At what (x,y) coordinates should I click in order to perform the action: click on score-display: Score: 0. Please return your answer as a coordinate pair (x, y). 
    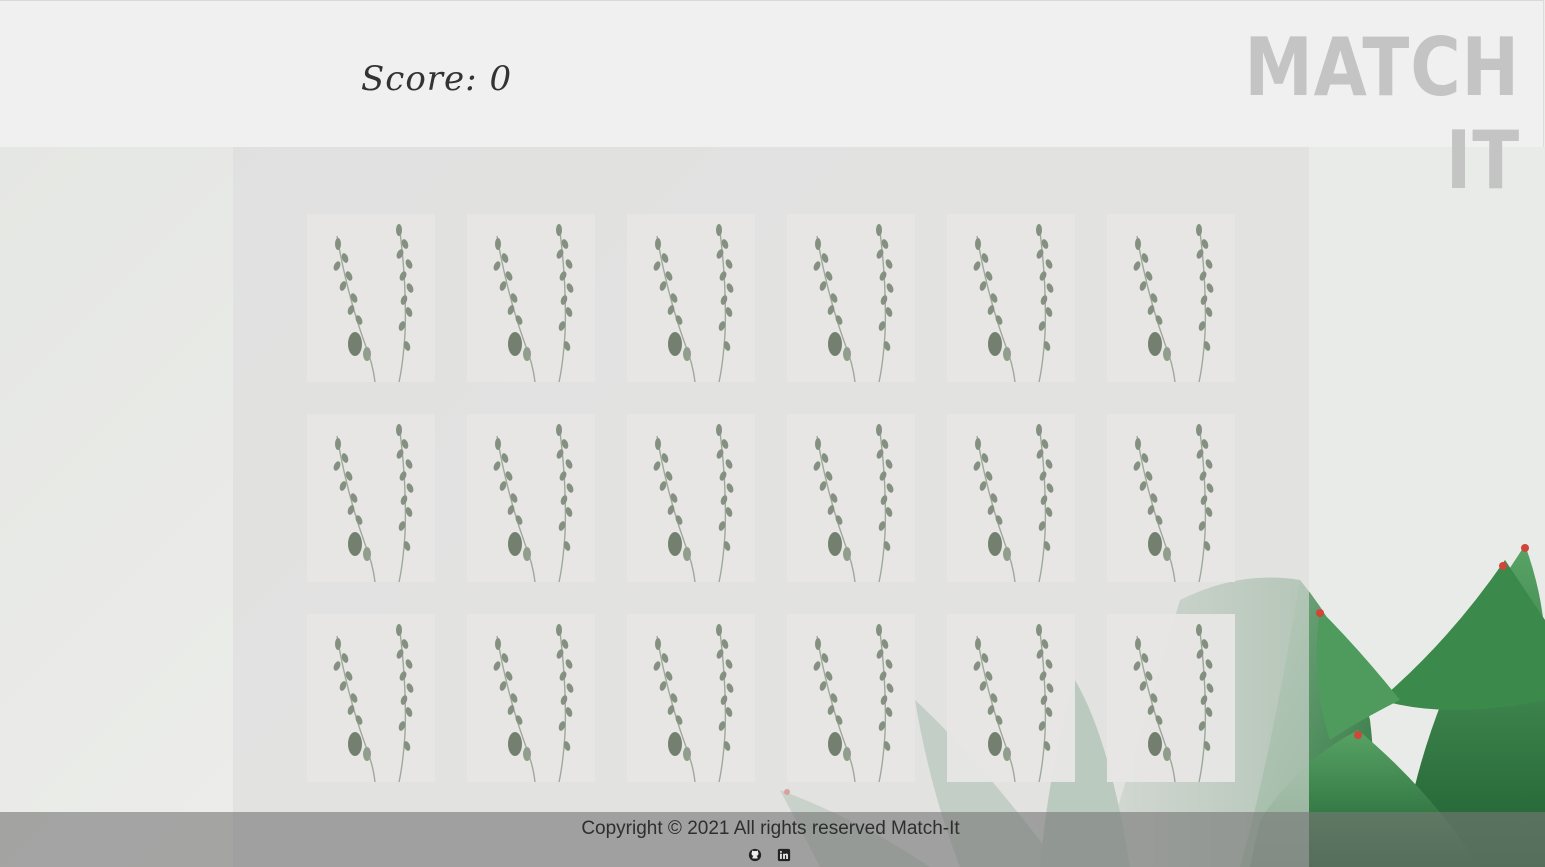
    Looking at the image, I should click on (436, 79).